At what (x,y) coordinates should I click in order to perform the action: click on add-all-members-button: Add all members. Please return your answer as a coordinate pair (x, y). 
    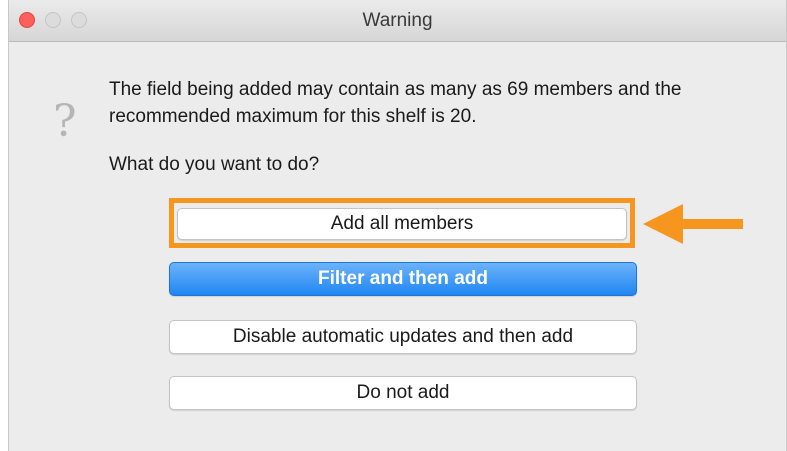
    Looking at the image, I should click on (402, 224).